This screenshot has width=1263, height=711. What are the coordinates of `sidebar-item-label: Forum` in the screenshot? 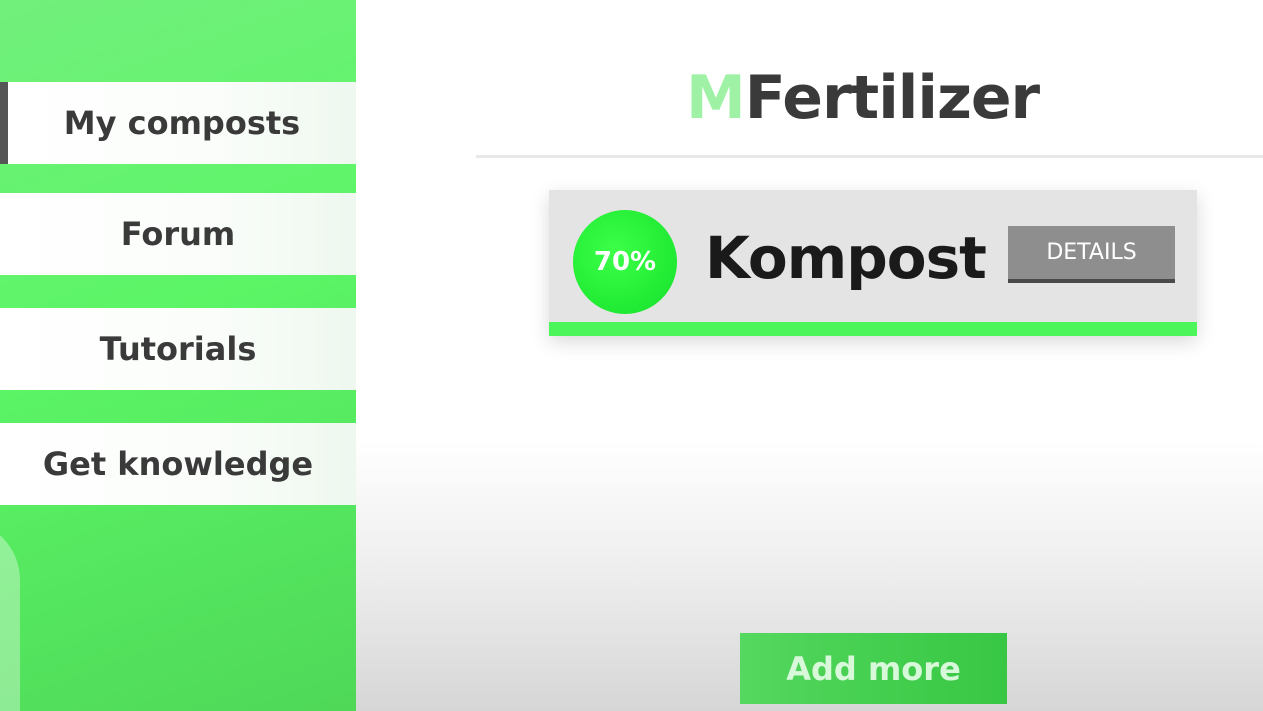 It's located at (178, 234).